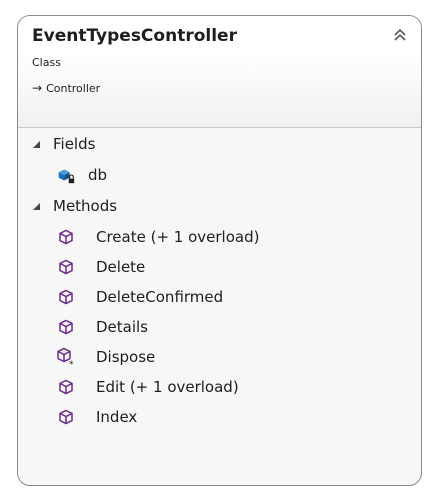 This screenshot has width=440, height=499. What do you see at coordinates (178, 237) in the screenshot?
I see `method-label: Create (+ 1 overload)` at bounding box center [178, 237].